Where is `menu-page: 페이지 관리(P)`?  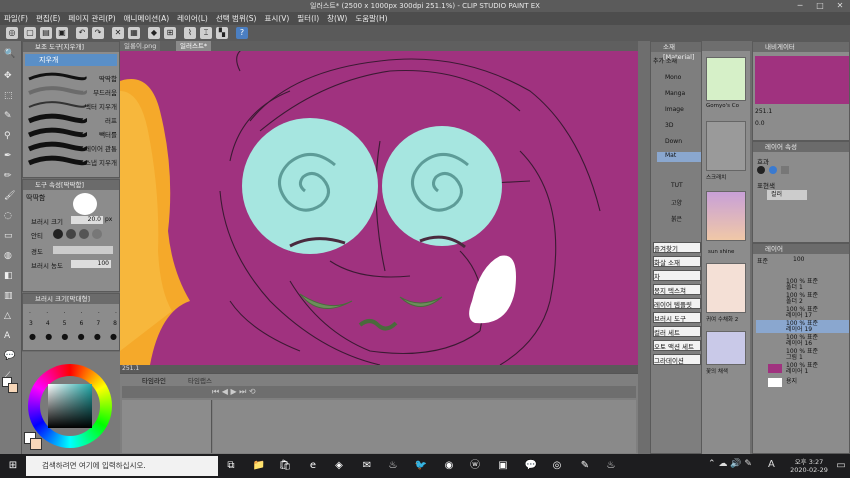 menu-page: 페이지 관리(P) is located at coordinates (91, 18).